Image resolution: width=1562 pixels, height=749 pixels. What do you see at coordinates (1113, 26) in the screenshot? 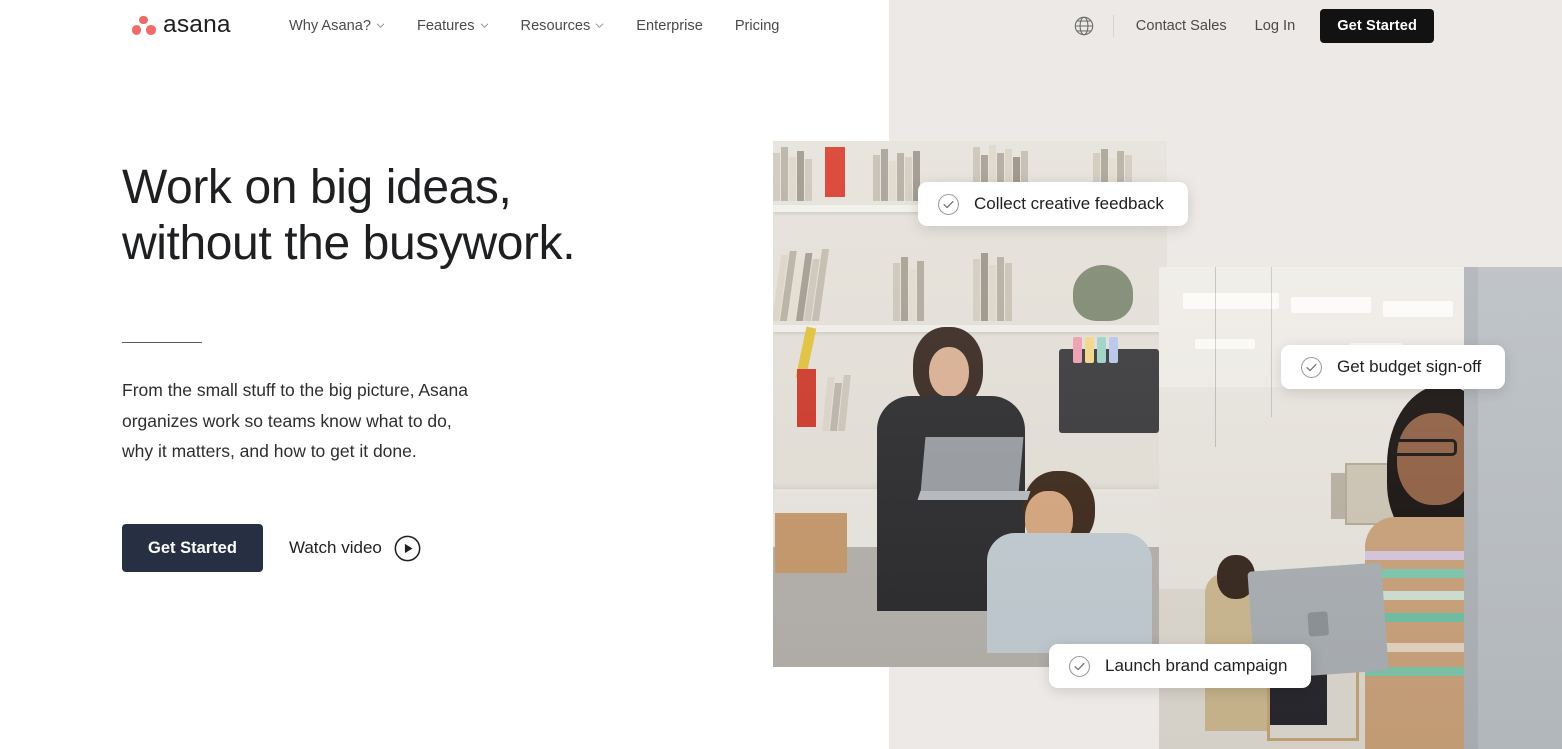
I see `header-divider` at bounding box center [1113, 26].